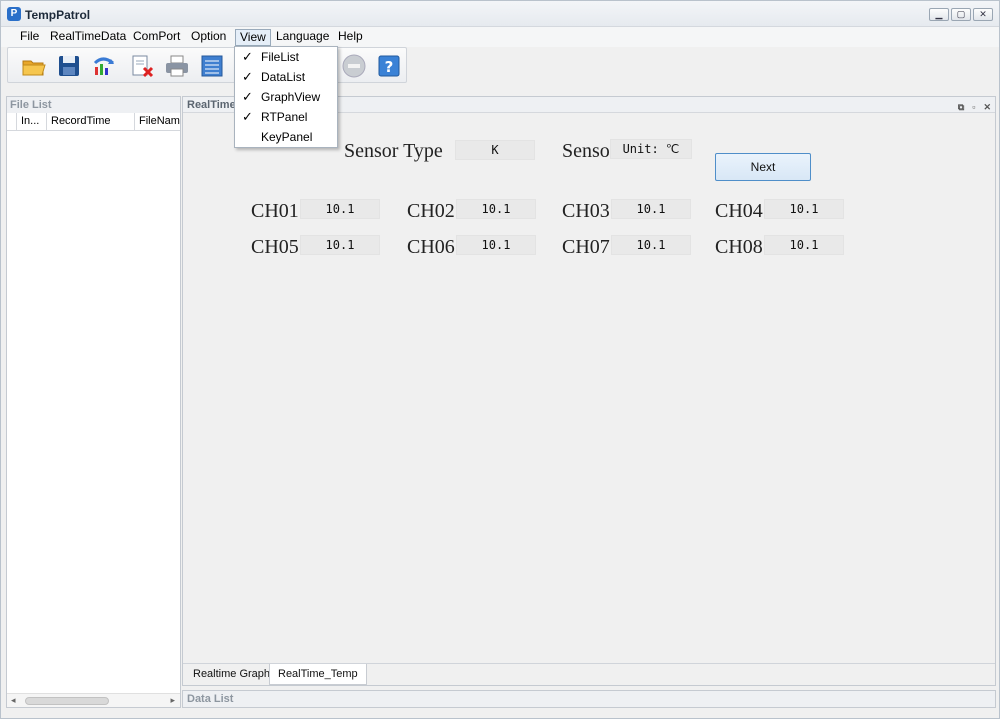 The height and width of the screenshot is (719, 1000). I want to click on window-title: TempPatrol, so click(58, 15).